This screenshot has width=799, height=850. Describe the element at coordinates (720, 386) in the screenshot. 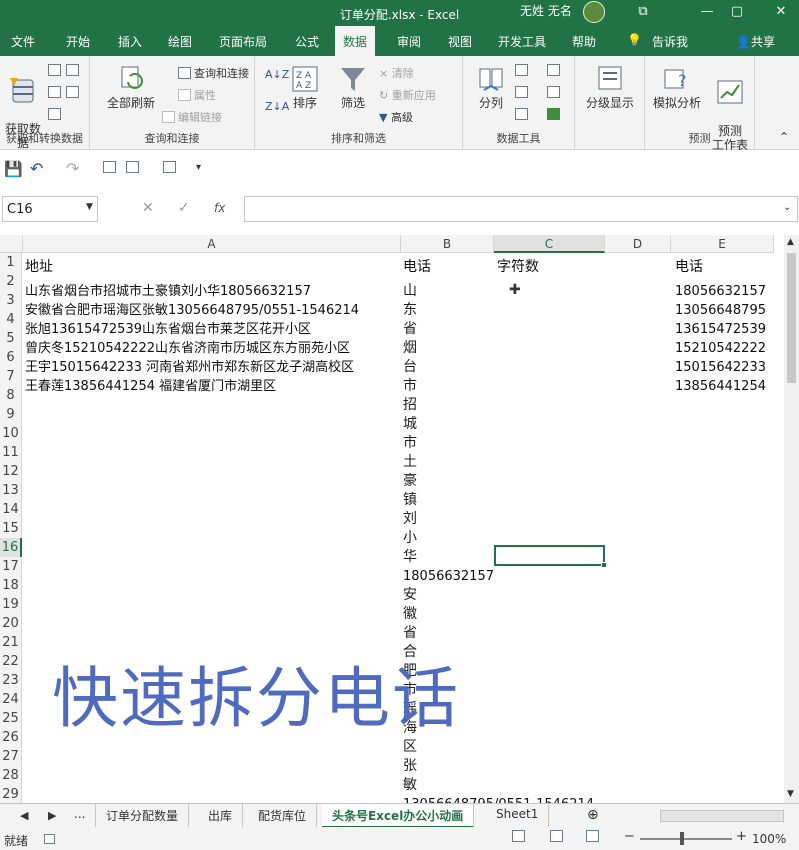

I see `cell-e7: 13856441254` at that location.